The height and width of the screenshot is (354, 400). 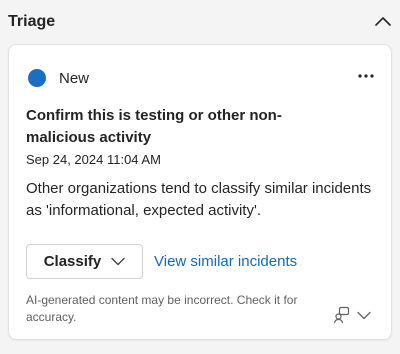 What do you see at coordinates (32, 21) in the screenshot?
I see `section-title: Triage` at bounding box center [32, 21].